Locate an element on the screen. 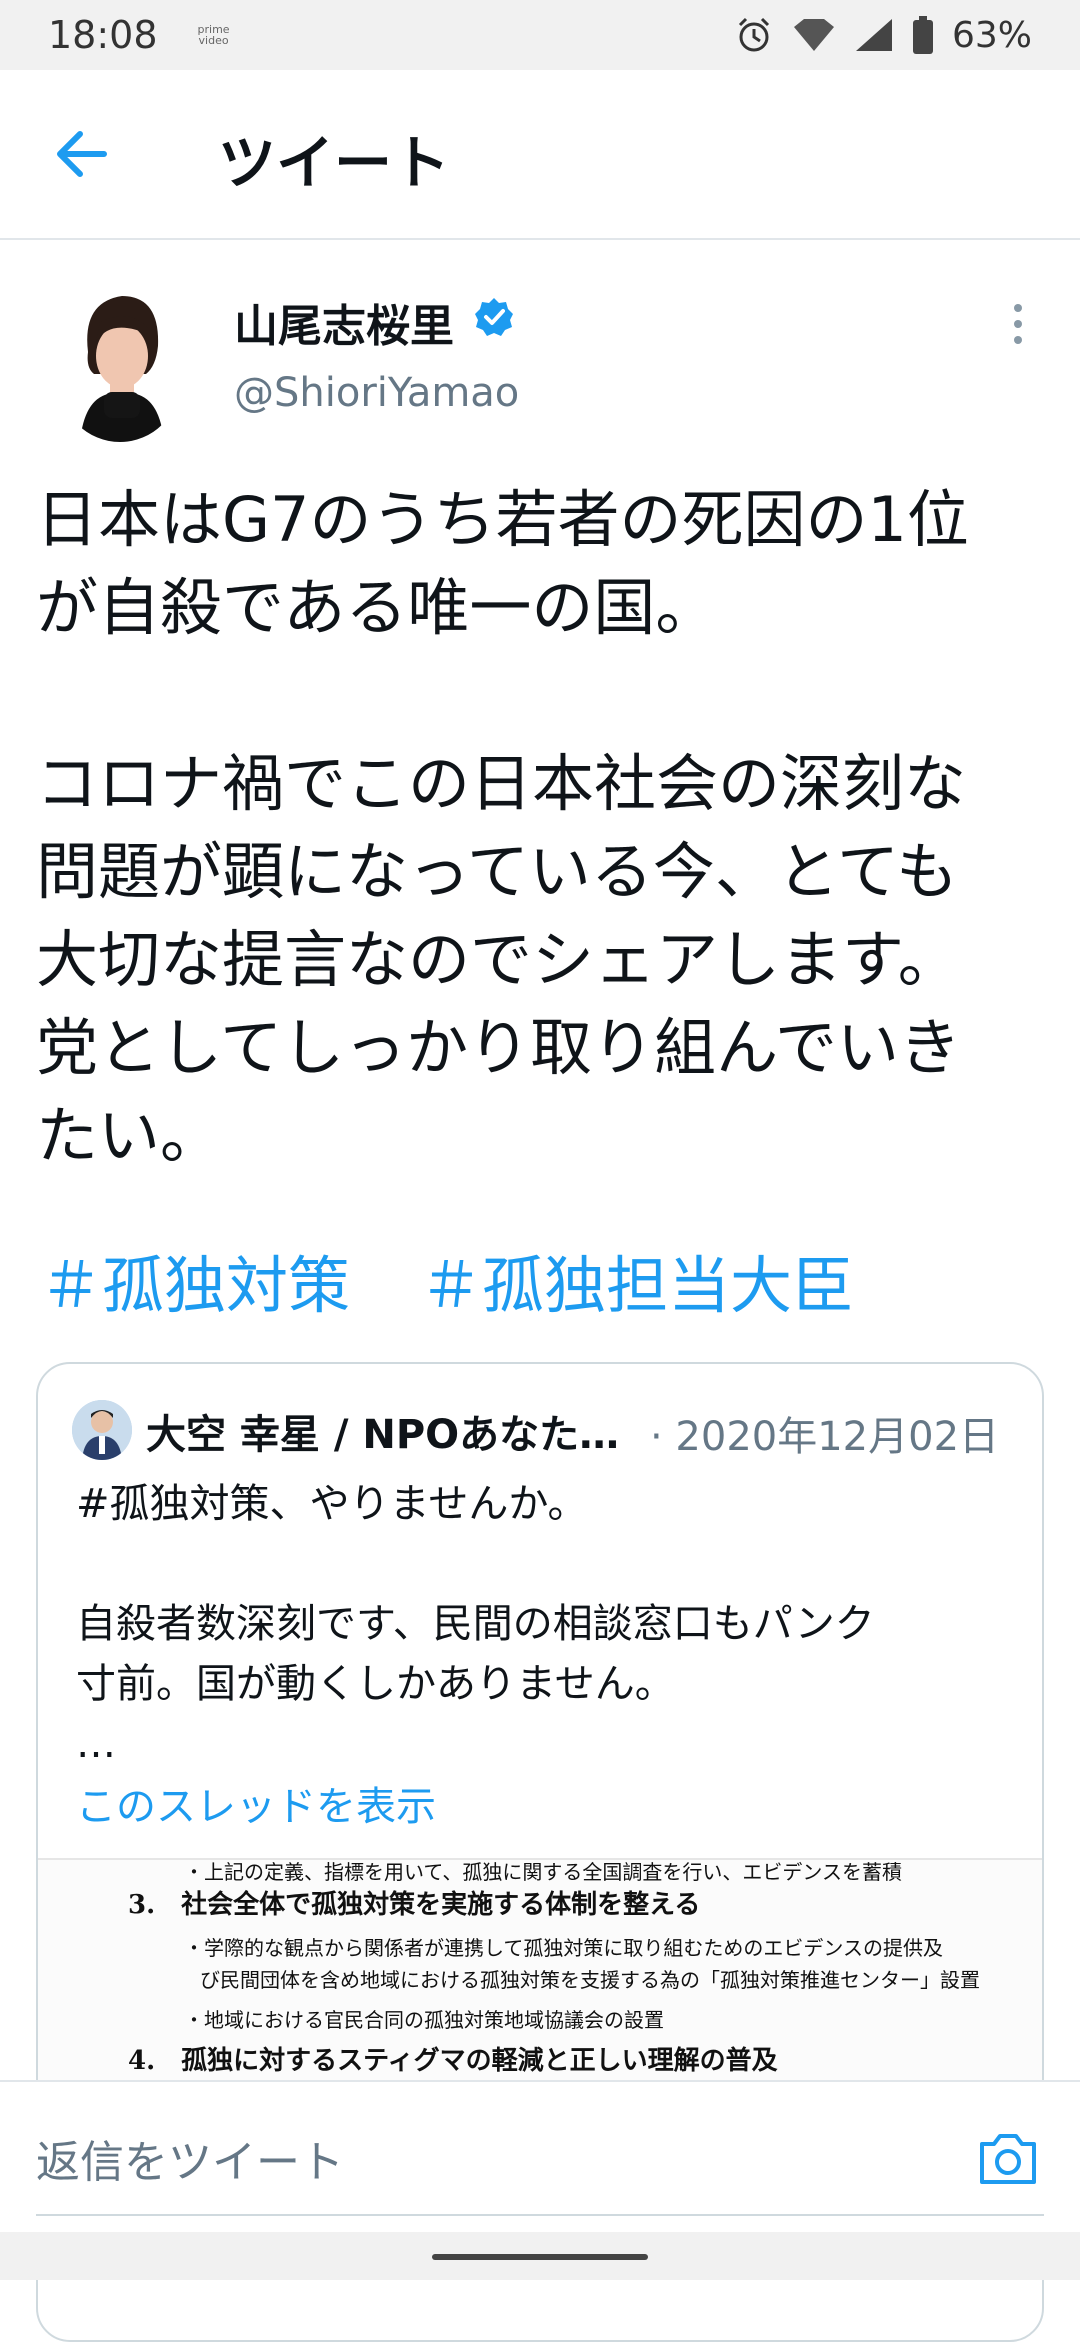 This screenshot has height=2342, width=1080. document-line: ・地域における官民合同の孤独対策地域協議会の設置 is located at coordinates (424, 2020).